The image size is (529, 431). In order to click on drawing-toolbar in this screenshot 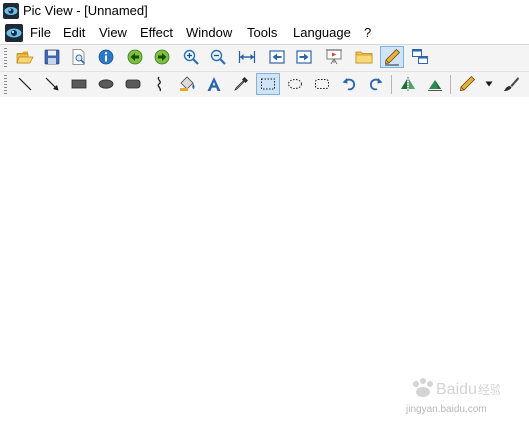, I will do `click(264, 84)`.